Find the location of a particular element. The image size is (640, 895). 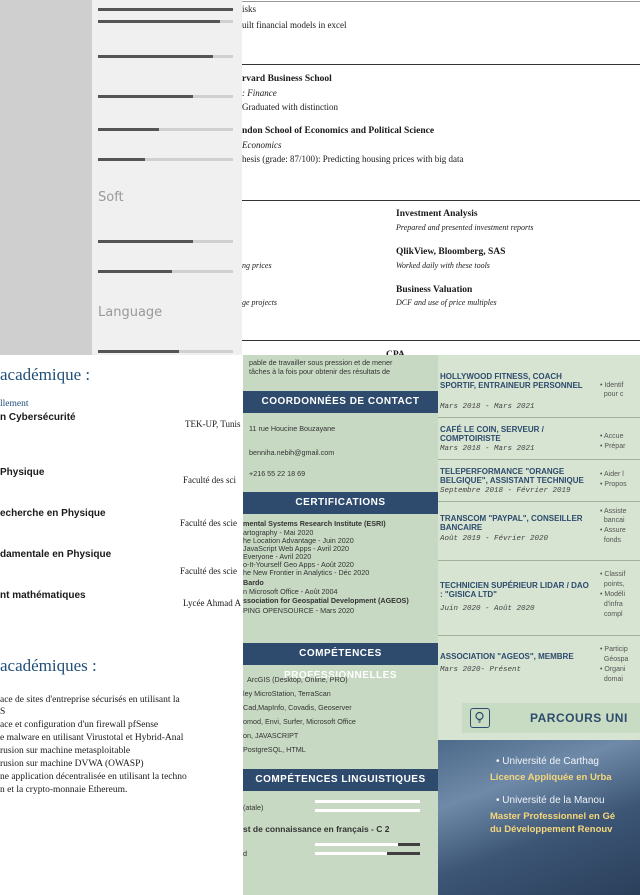

soft-skills-title: Soft is located at coordinates (111, 197).